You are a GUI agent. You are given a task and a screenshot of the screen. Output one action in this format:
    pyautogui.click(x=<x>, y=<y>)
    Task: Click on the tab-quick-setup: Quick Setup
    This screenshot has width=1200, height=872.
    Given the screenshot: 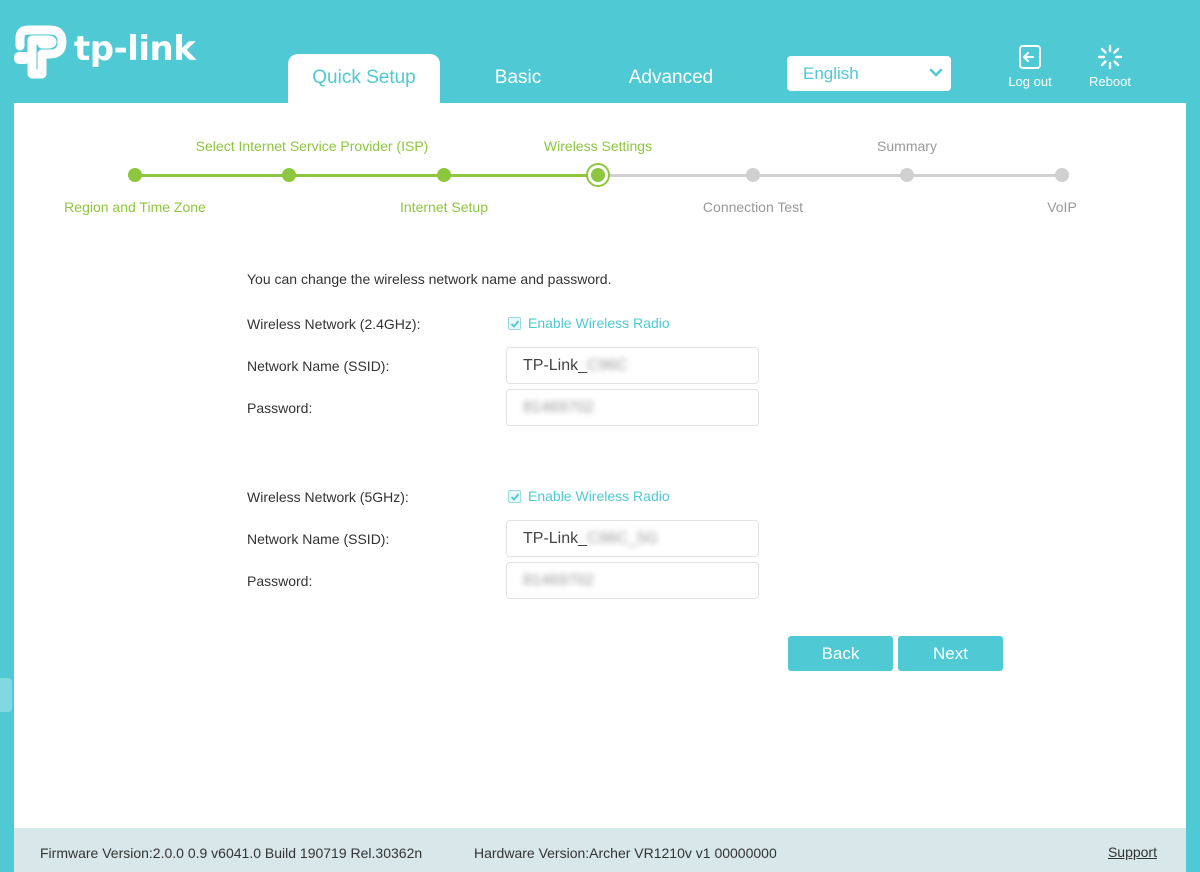 What is the action you would take?
    pyautogui.click(x=364, y=78)
    